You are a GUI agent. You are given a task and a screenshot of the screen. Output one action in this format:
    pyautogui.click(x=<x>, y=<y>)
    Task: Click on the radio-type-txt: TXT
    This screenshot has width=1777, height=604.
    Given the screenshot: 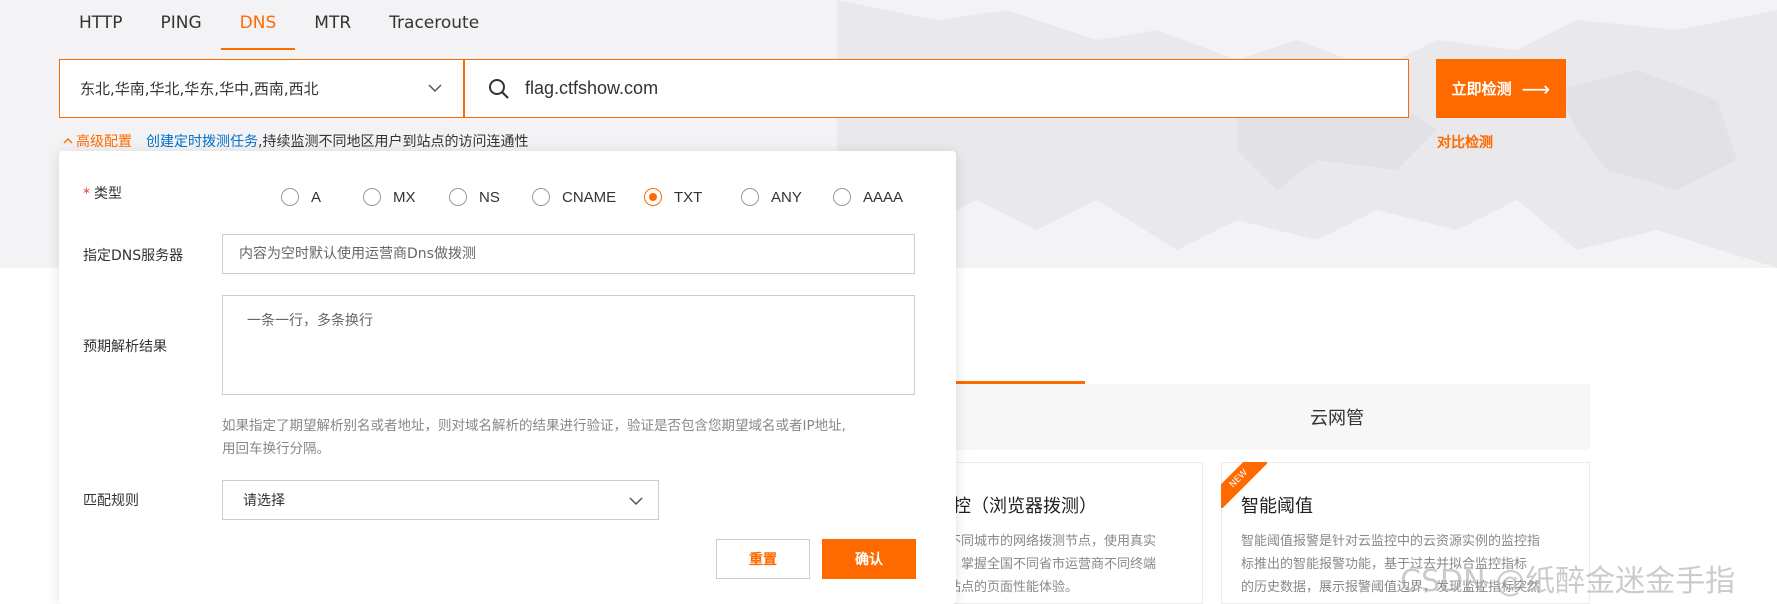 What is the action you would take?
    pyautogui.click(x=692, y=197)
    